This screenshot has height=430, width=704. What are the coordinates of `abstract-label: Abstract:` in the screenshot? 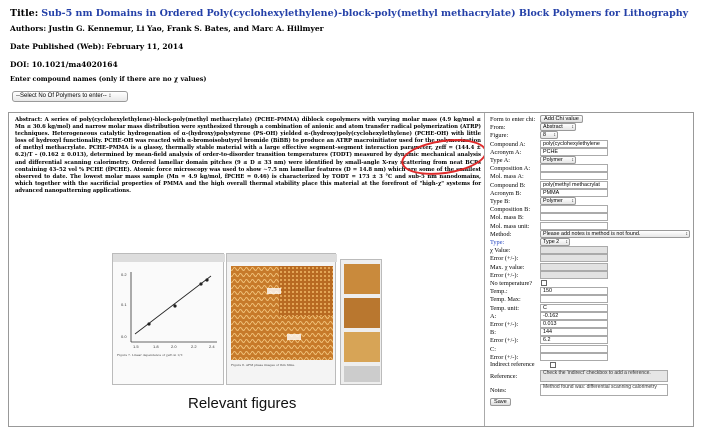 It's located at (29, 120).